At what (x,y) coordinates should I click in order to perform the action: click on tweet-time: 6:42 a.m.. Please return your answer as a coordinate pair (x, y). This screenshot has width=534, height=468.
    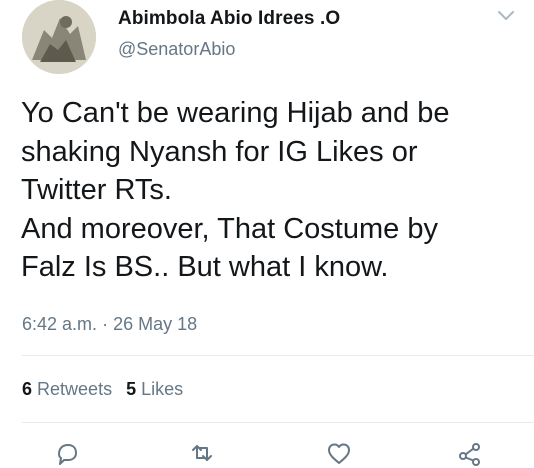
    Looking at the image, I should click on (60, 324).